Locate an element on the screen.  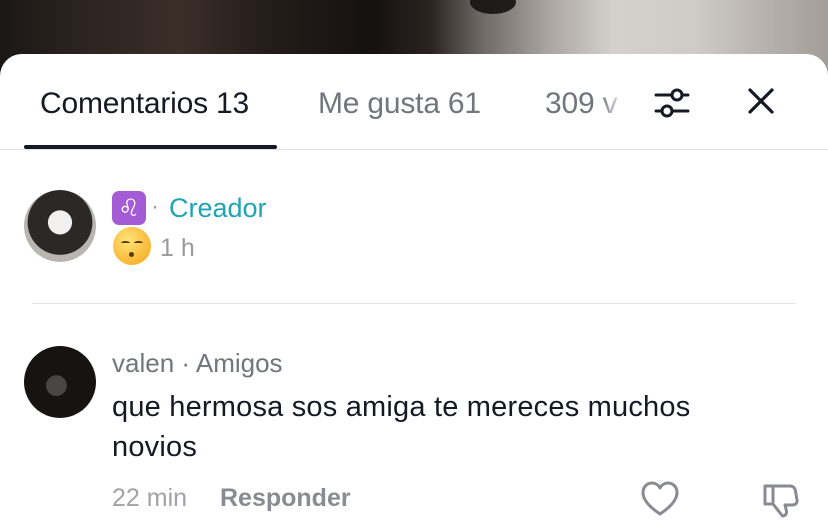
tab-likes: Me gusta 61 is located at coordinates (399, 104).